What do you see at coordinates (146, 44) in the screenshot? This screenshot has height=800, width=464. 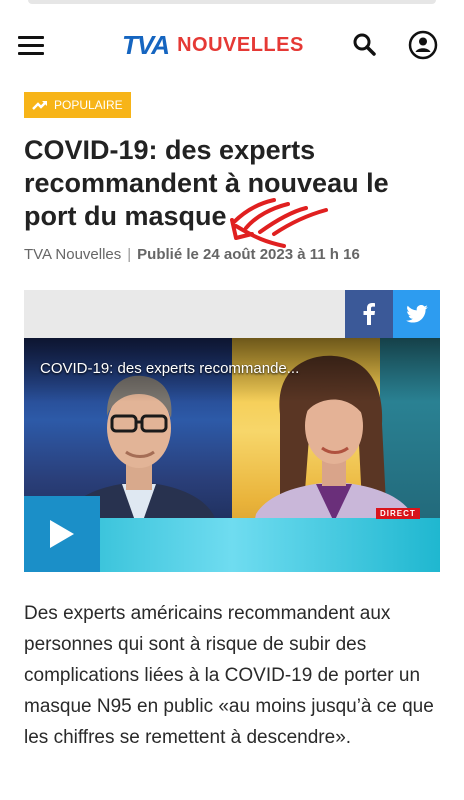 I see `logo-tva: TVA` at bounding box center [146, 44].